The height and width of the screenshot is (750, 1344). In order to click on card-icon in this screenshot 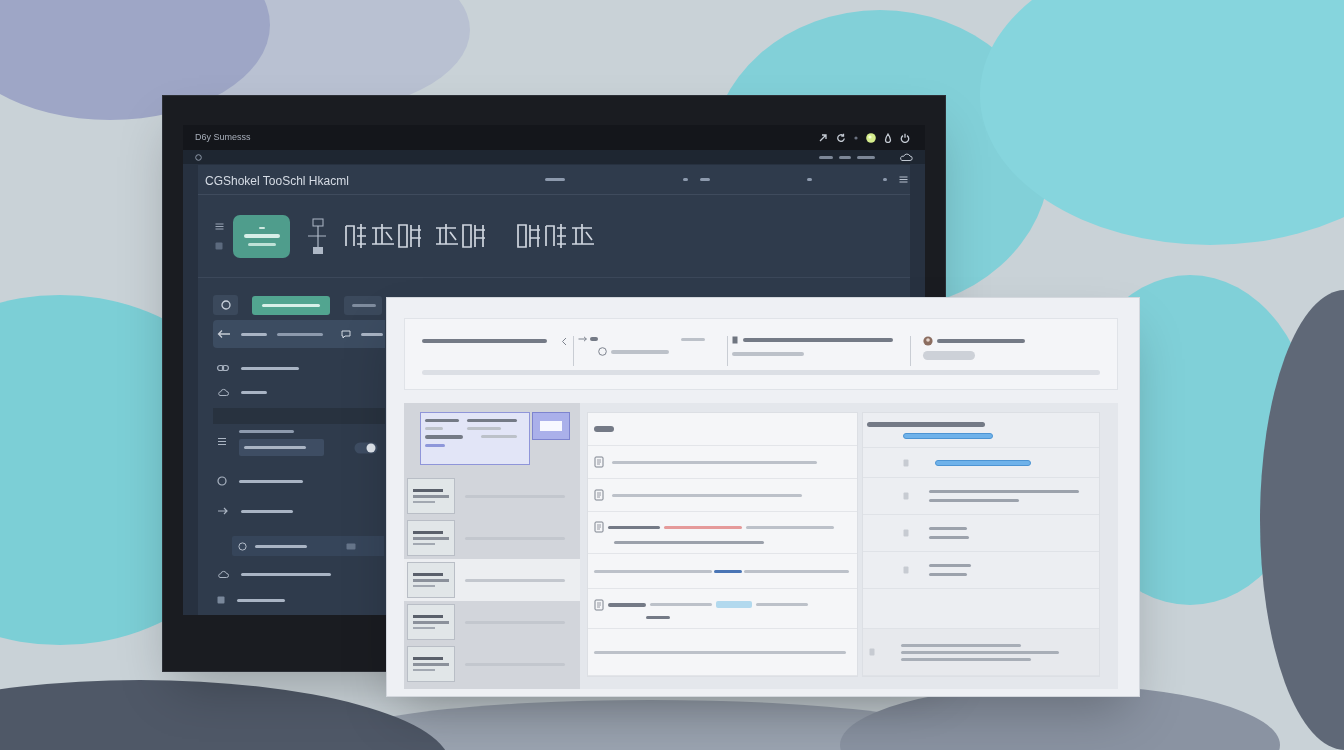, I will do `click(351, 546)`.